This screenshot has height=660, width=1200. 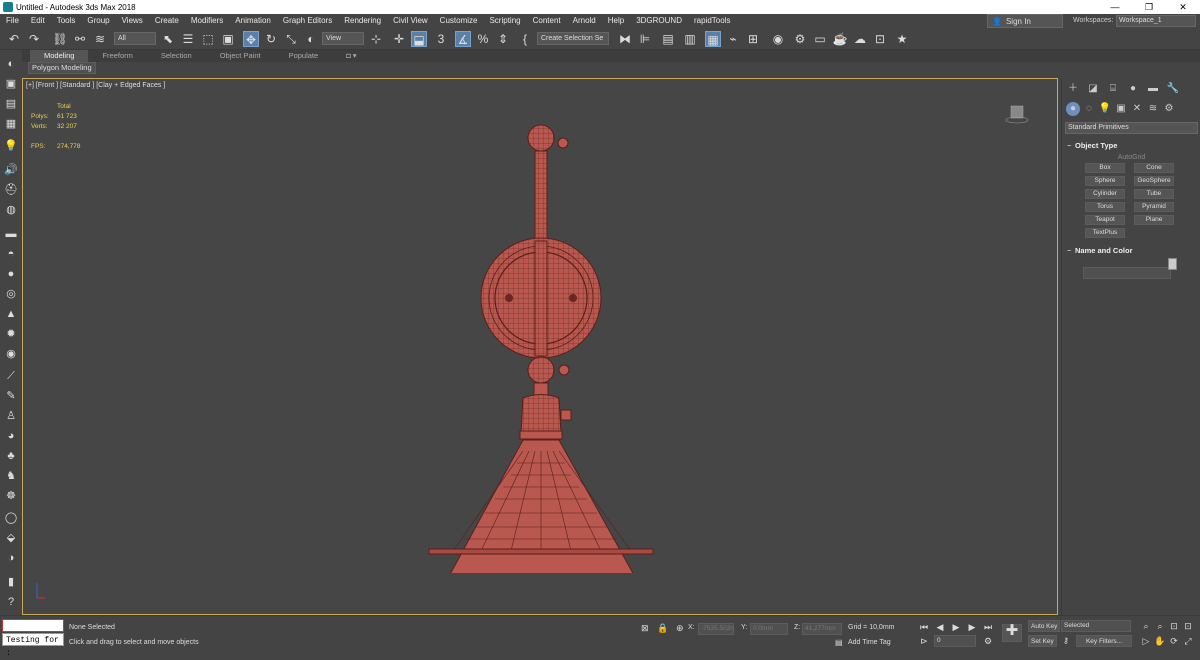 I want to click on textplus-button: TextPlus, so click(x=1105, y=233).